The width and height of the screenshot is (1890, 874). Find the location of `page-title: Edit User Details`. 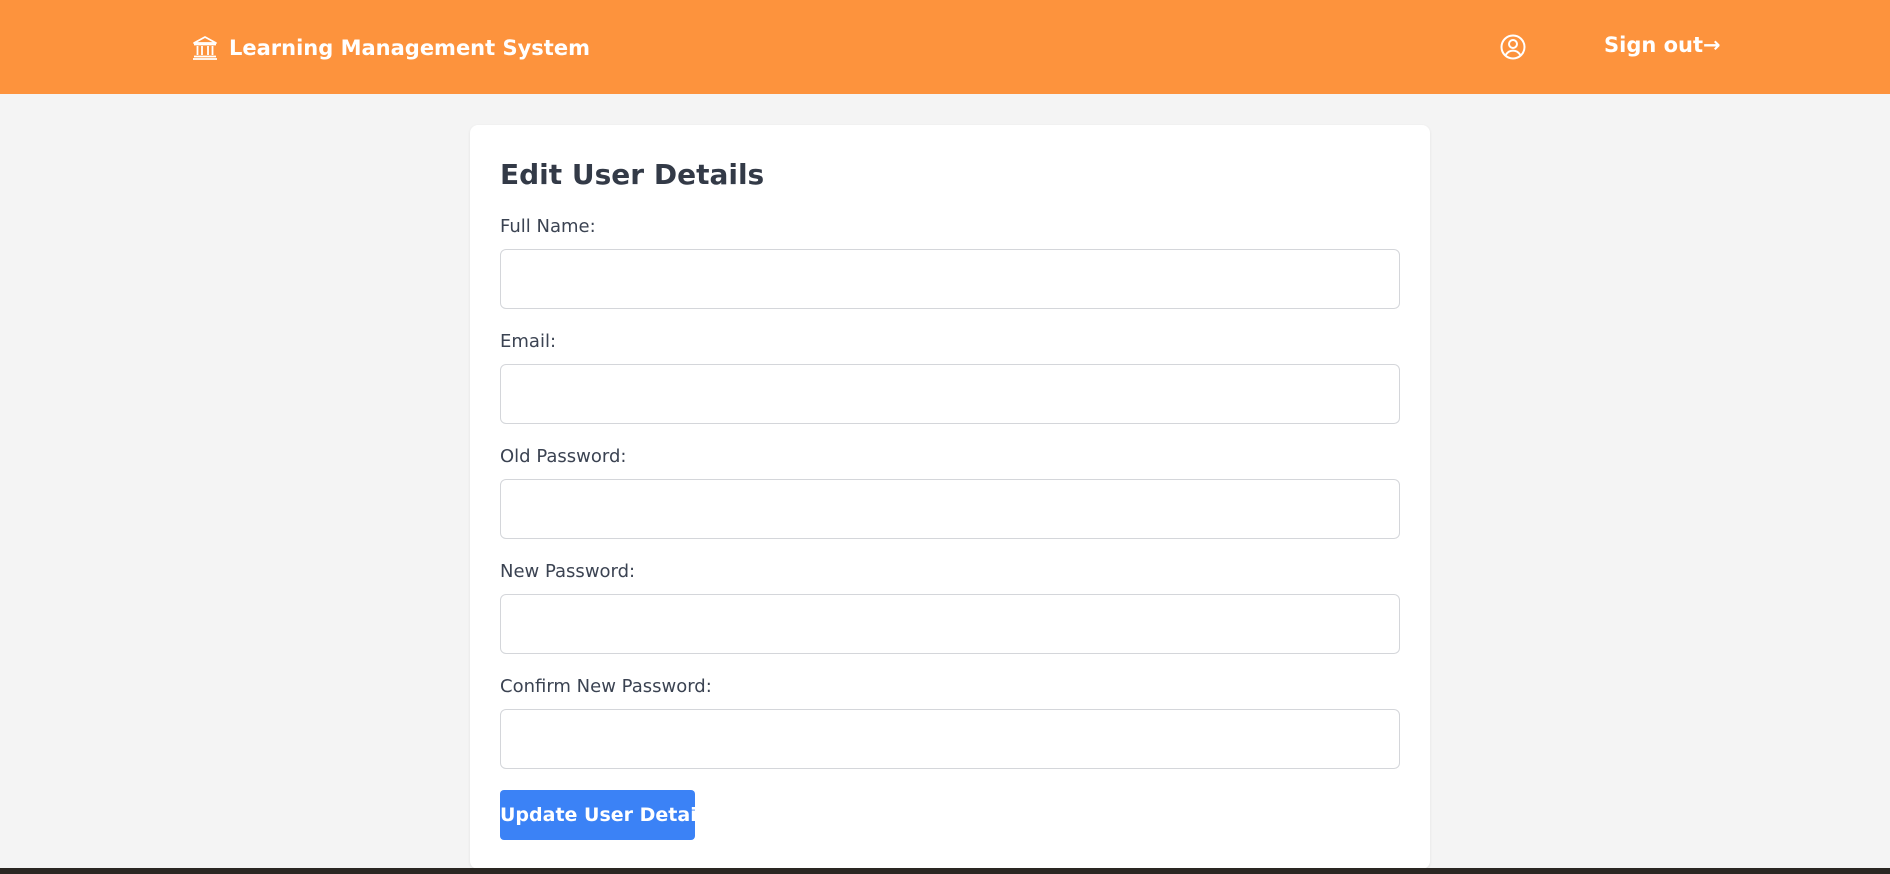

page-title: Edit User Details is located at coordinates (632, 174).